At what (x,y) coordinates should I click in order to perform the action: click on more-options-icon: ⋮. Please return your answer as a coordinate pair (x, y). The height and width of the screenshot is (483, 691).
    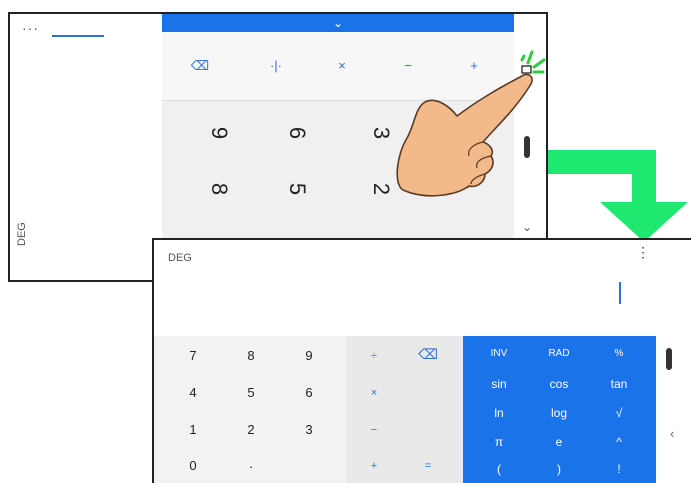
    Looking at the image, I should click on (643, 252).